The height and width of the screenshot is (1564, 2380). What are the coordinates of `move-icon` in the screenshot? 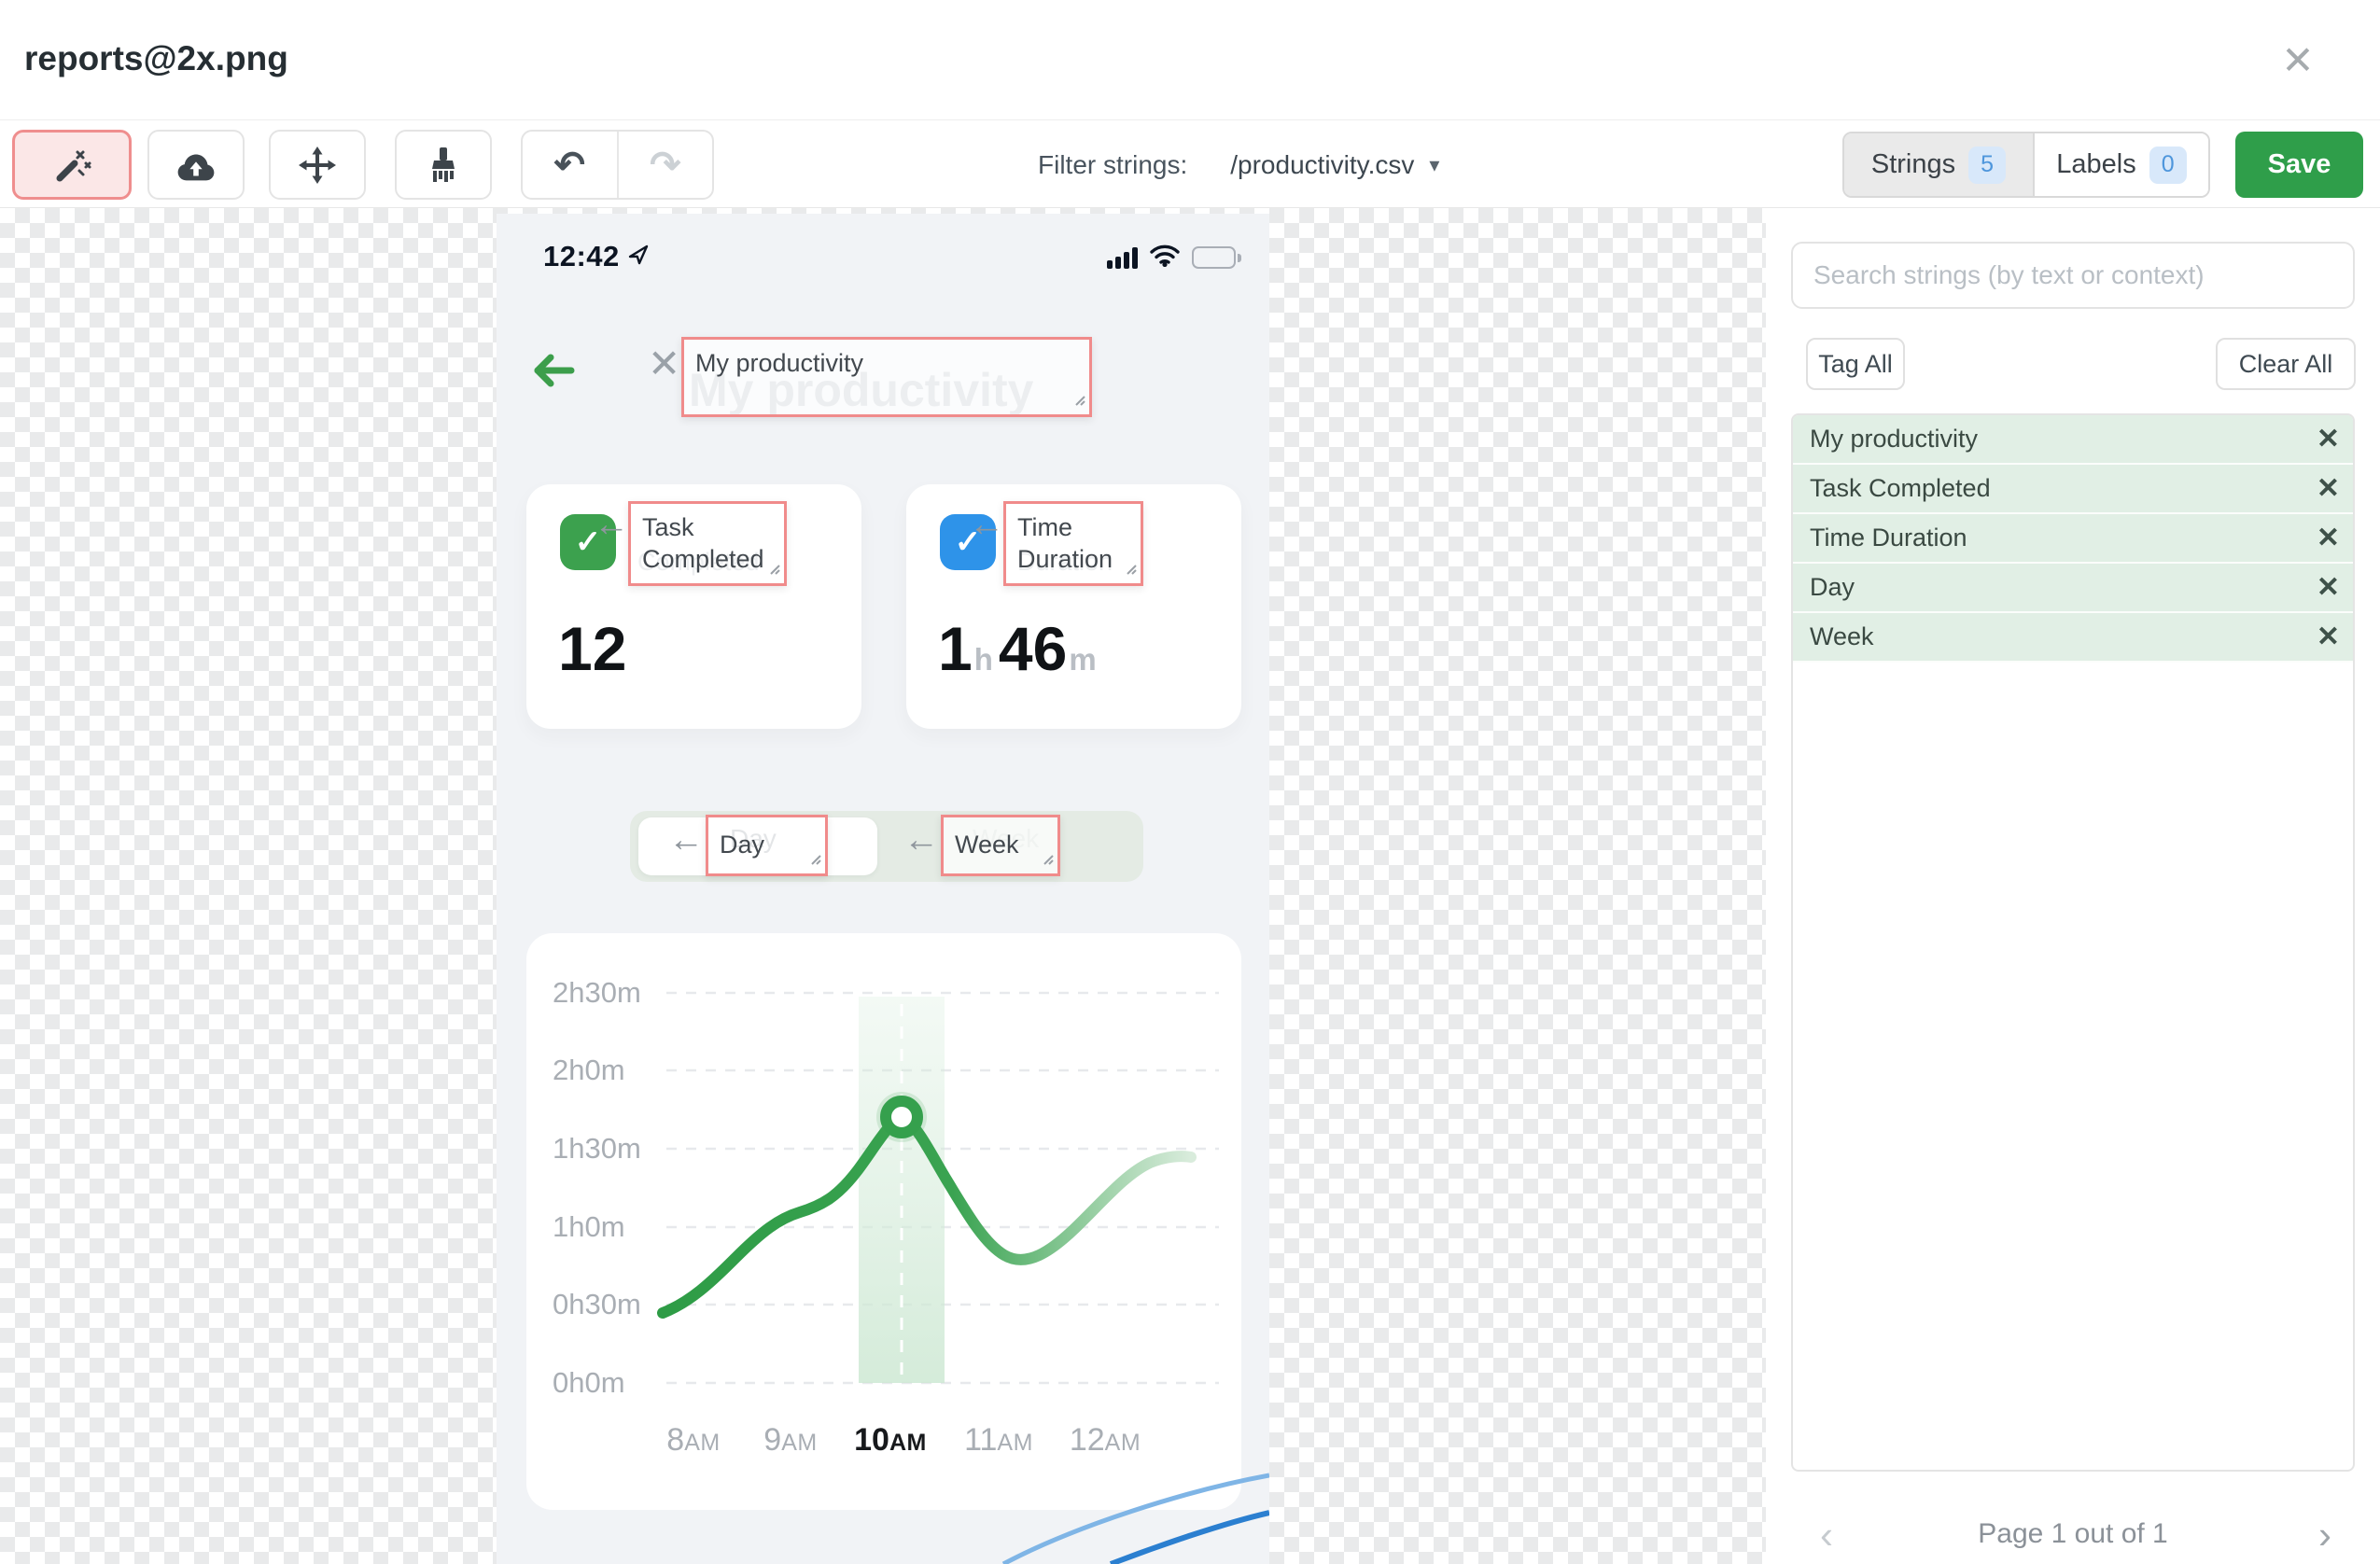 It's located at (317, 165).